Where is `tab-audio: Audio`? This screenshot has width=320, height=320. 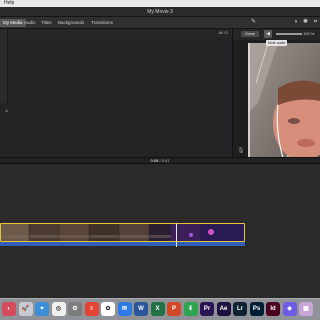
tab-audio: Audio is located at coordinates (30, 23).